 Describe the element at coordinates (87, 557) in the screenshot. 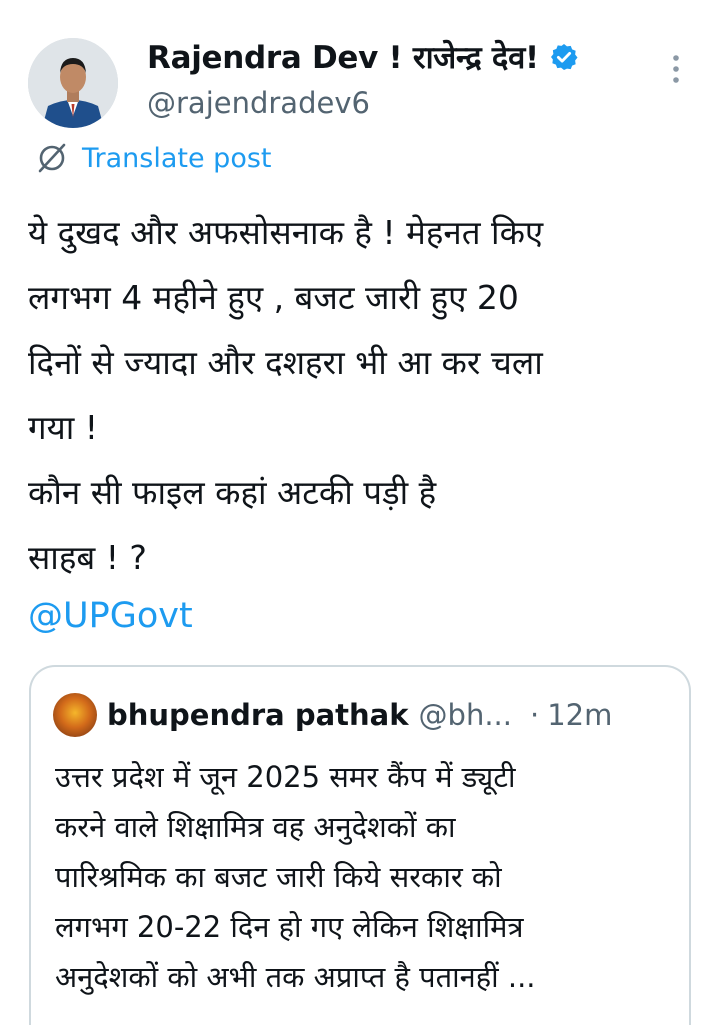

I see `post-line: साहब ! ?` at that location.